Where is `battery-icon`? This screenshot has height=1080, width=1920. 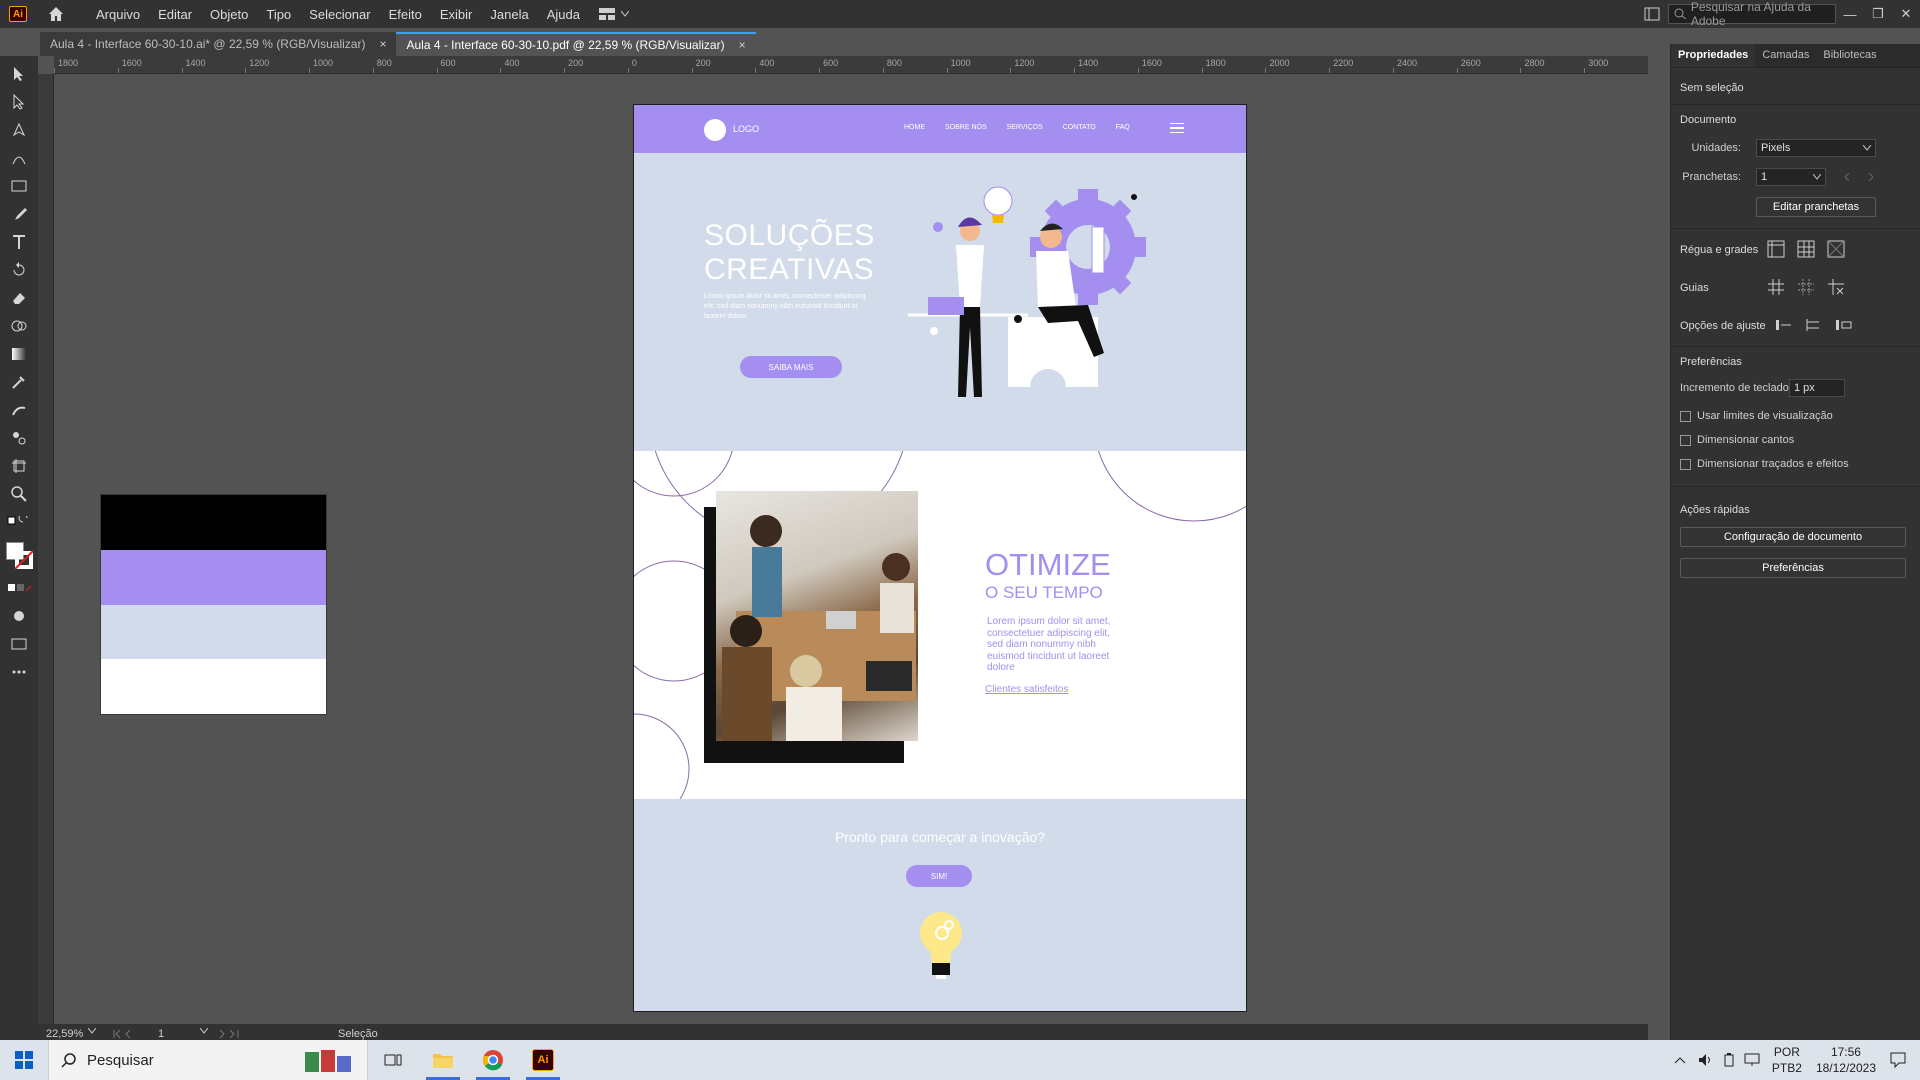 battery-icon is located at coordinates (1729, 1060).